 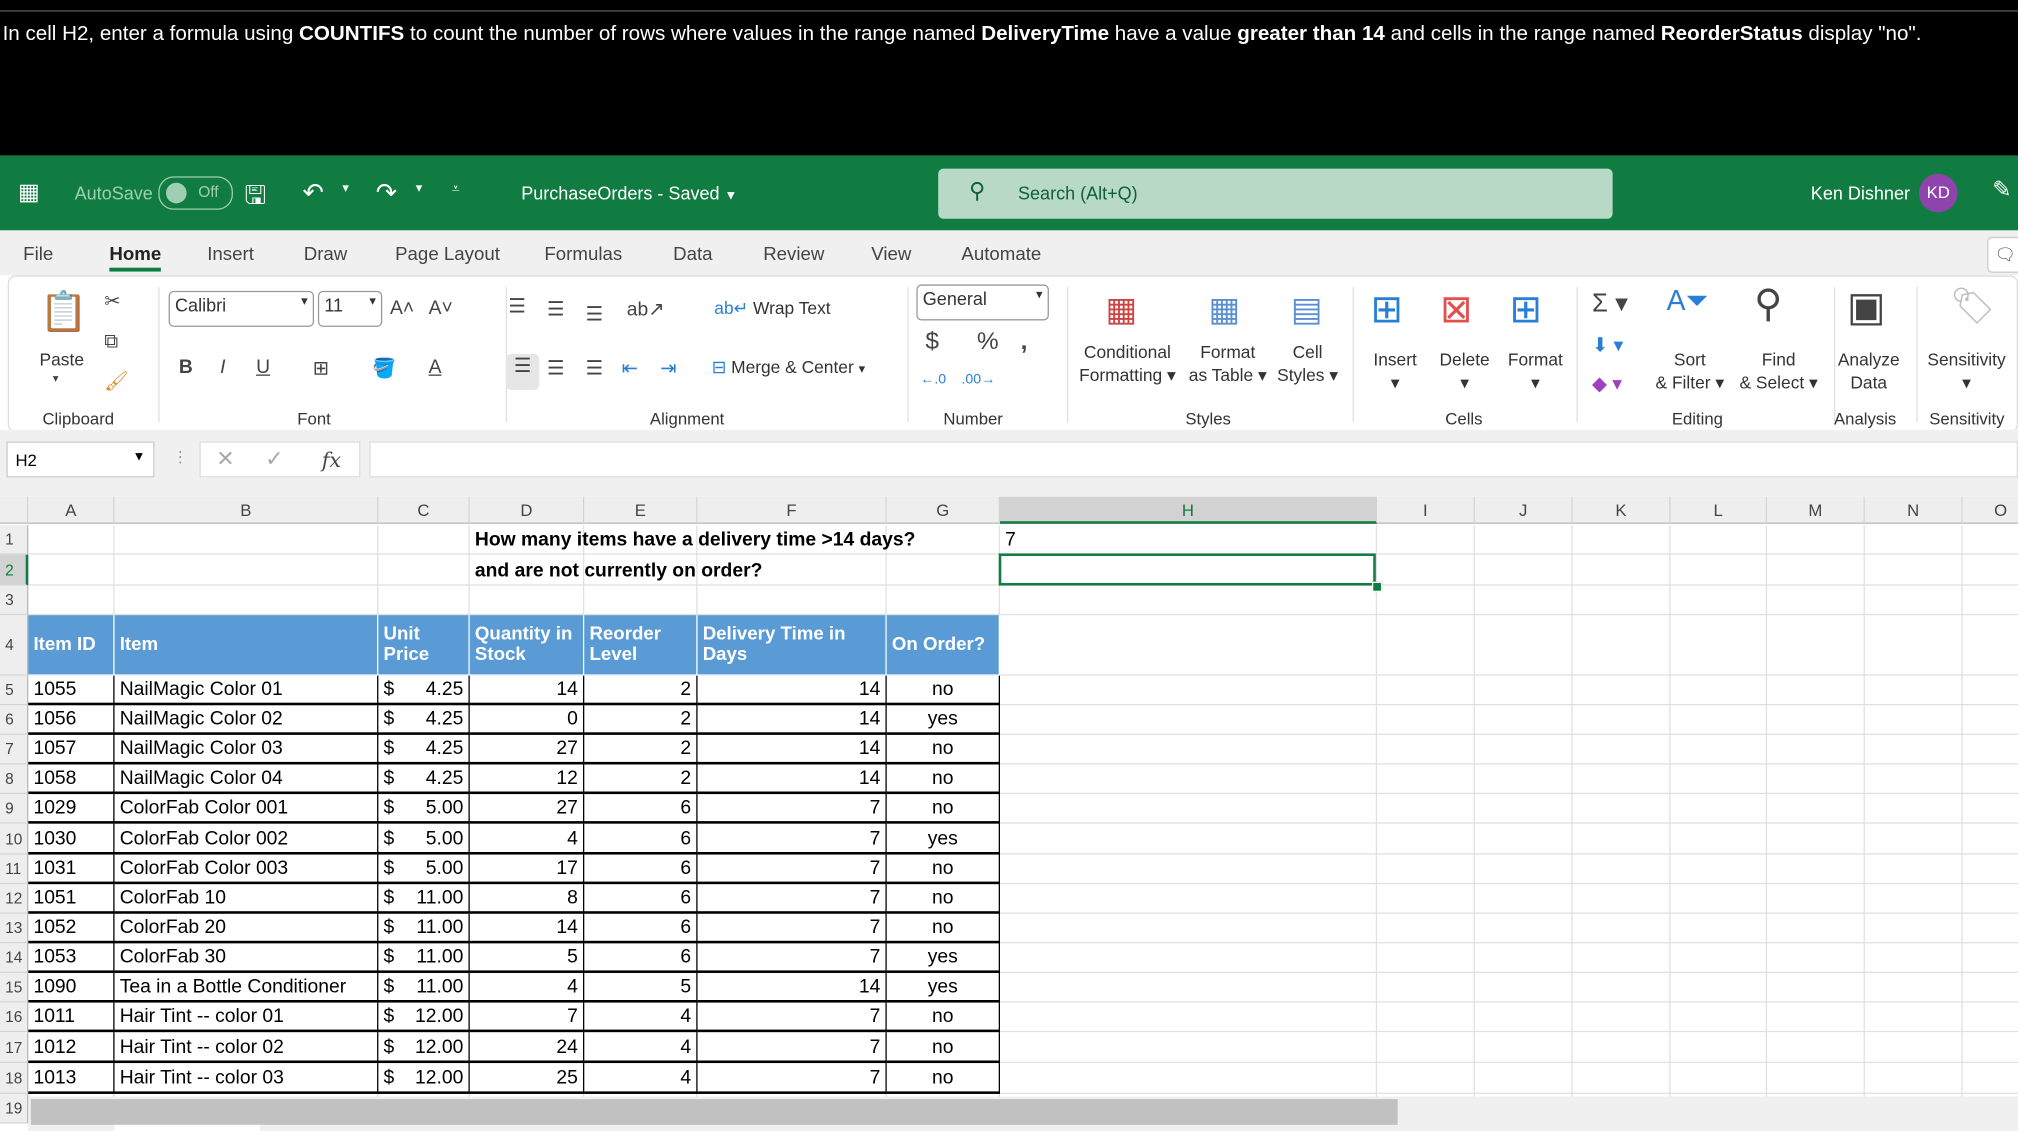 What do you see at coordinates (246, 645) in the screenshot?
I see `table-header-2: Item` at bounding box center [246, 645].